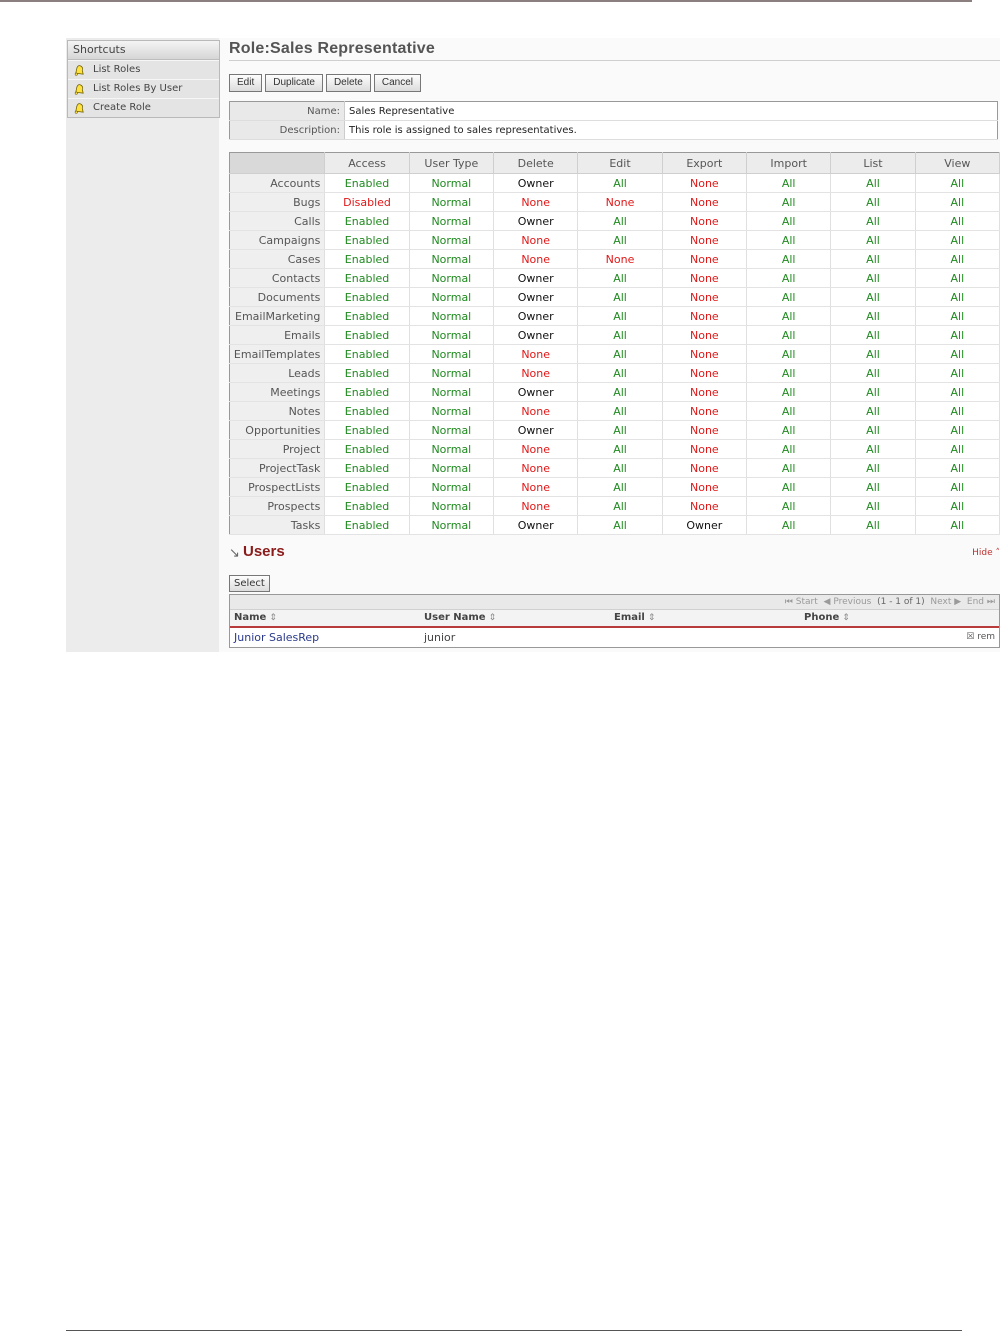 The height and width of the screenshot is (1334, 1003). I want to click on end-link: End, so click(975, 602).